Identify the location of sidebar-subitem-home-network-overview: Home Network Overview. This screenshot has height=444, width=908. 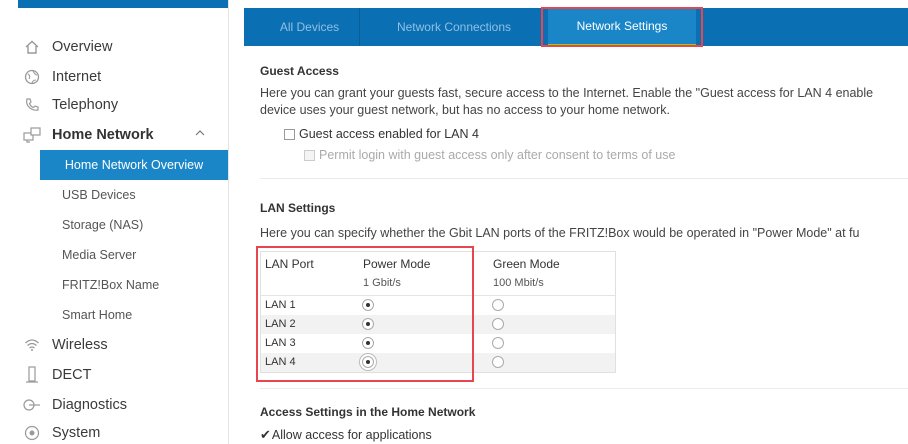
(134, 165).